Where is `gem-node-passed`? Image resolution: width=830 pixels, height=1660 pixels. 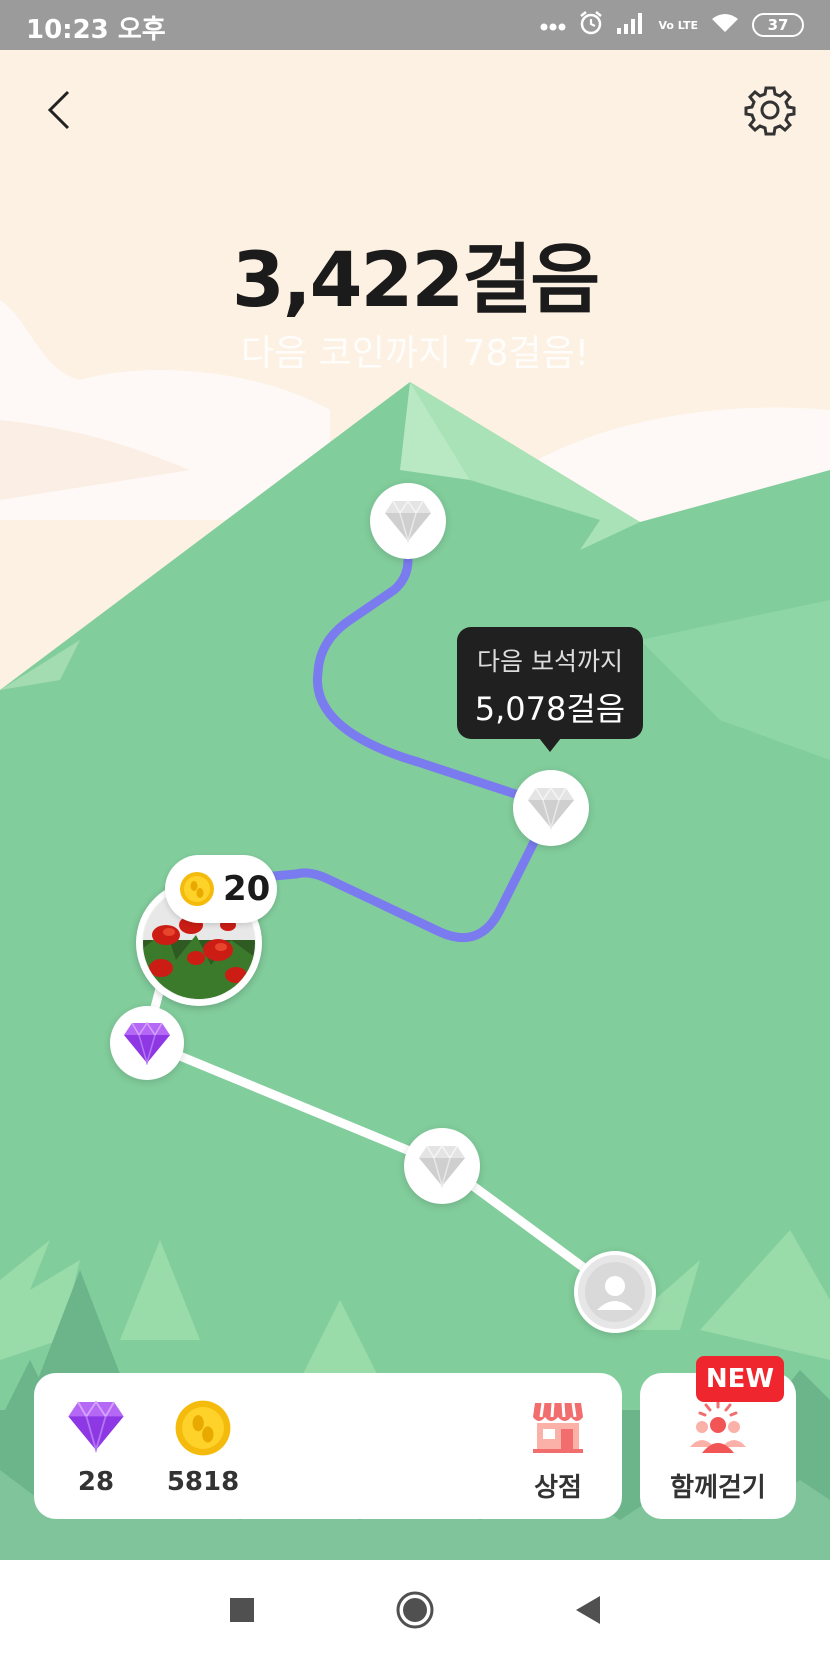
gem-node-passed is located at coordinates (442, 1166).